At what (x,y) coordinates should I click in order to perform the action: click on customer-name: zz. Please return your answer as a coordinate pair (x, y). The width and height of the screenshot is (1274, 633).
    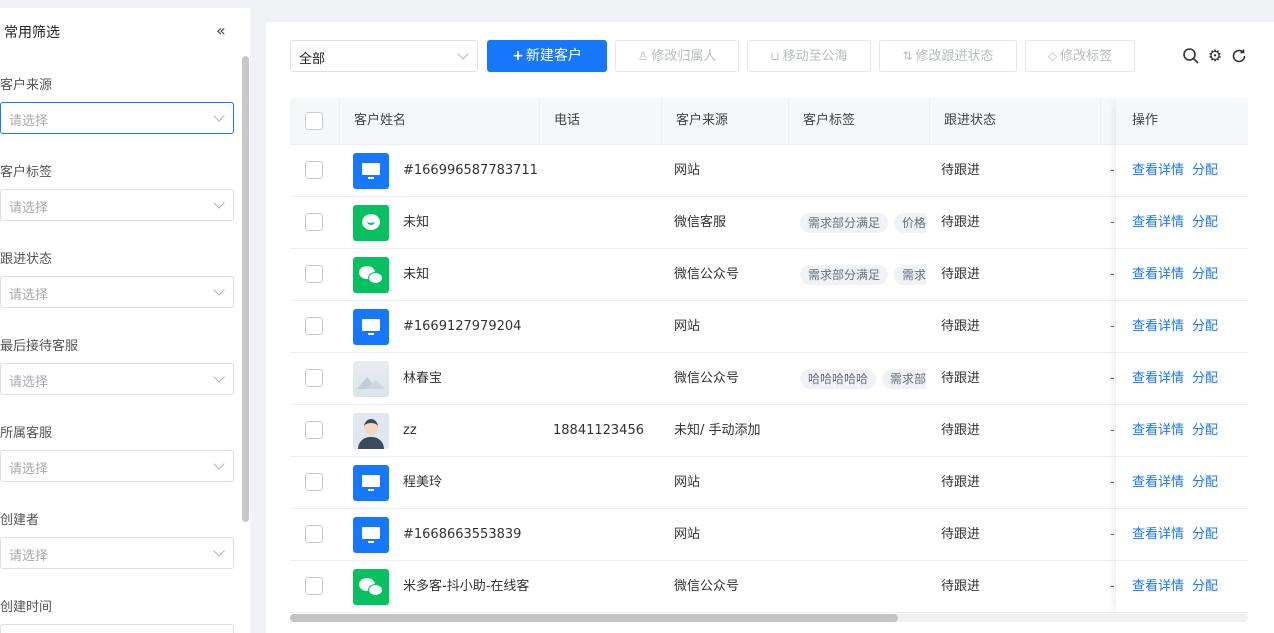
    Looking at the image, I should click on (471, 430).